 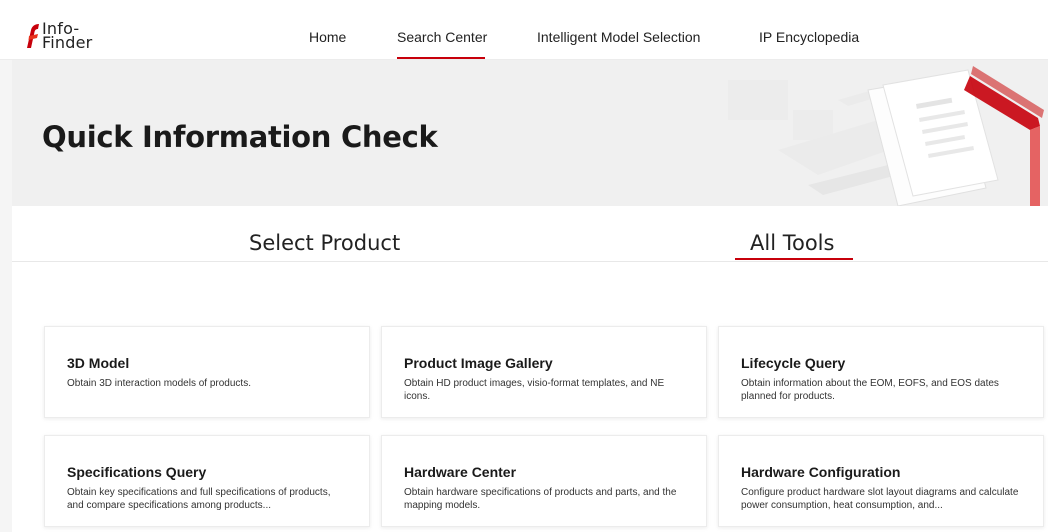 What do you see at coordinates (442, 30) in the screenshot?
I see `nav-search-center: Search Center` at bounding box center [442, 30].